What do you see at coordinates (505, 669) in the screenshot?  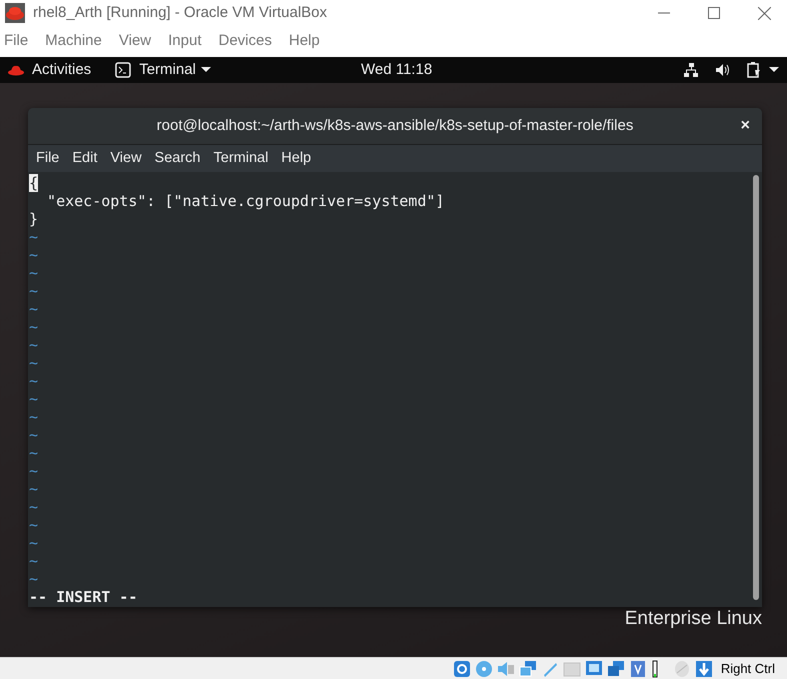 I see `audio-icon` at bounding box center [505, 669].